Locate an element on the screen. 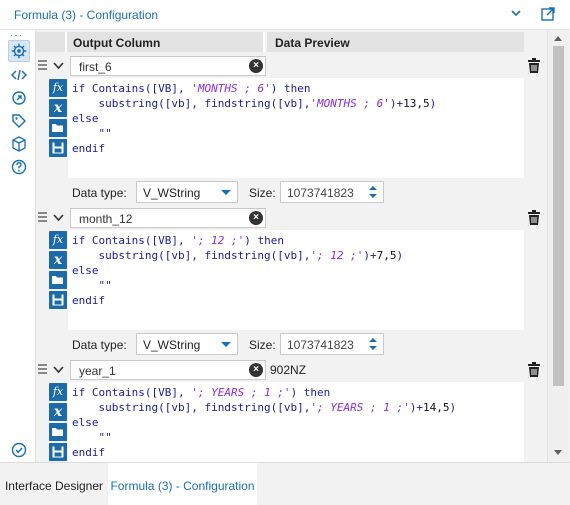 This screenshot has height=505, width=570. scroll-up-icon is located at coordinates (558, 38).